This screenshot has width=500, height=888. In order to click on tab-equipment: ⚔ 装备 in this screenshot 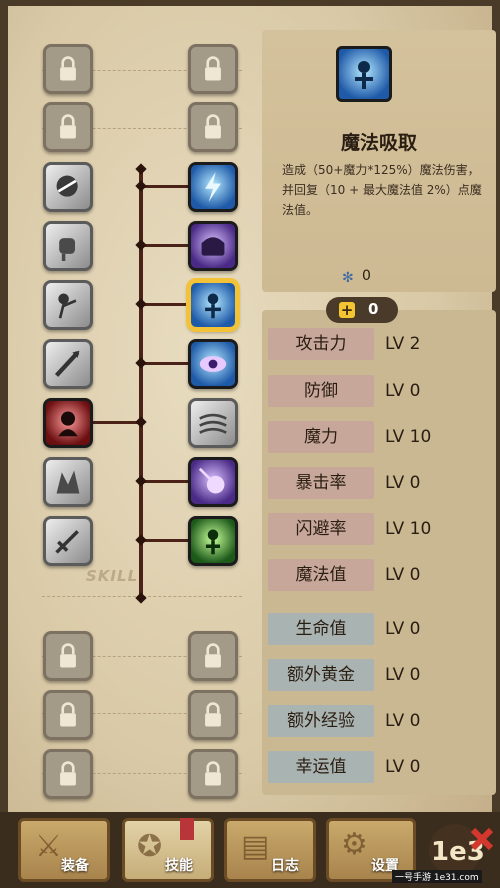, I will do `click(64, 850)`.